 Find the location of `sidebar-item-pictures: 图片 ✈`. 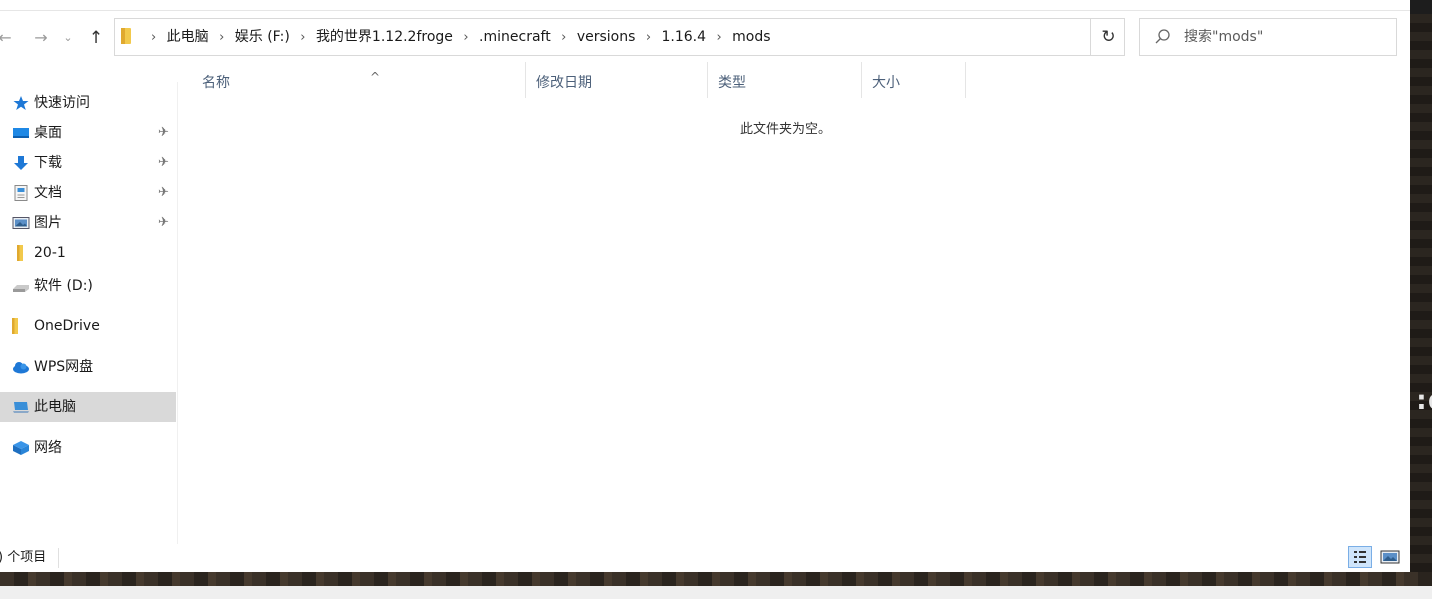

sidebar-item-pictures: 图片 ✈ is located at coordinates (88, 223).